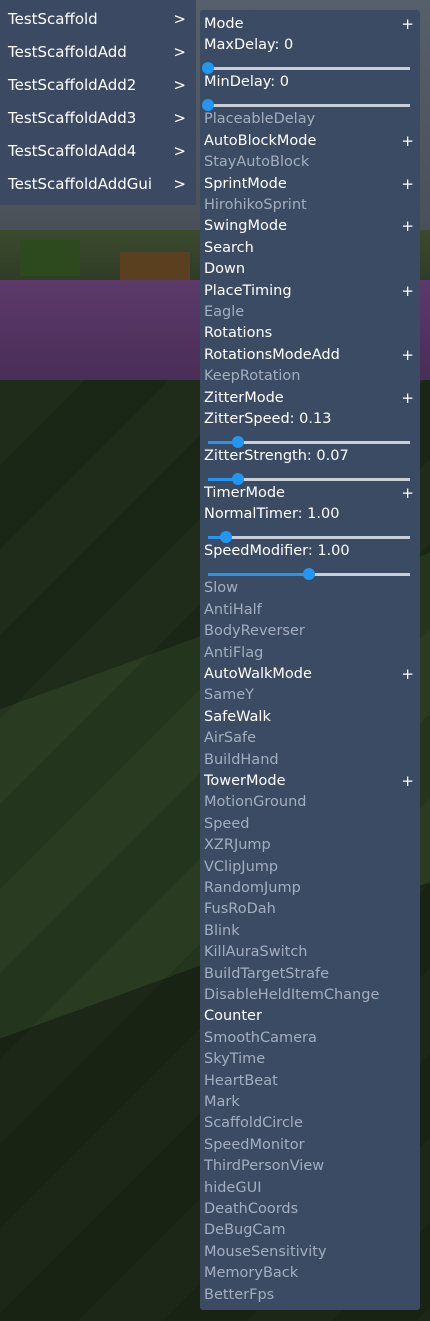 This screenshot has width=430, height=1321. Describe the element at coordinates (310, 953) in the screenshot. I see `toggle-setting: KillAuraSwitch` at that location.